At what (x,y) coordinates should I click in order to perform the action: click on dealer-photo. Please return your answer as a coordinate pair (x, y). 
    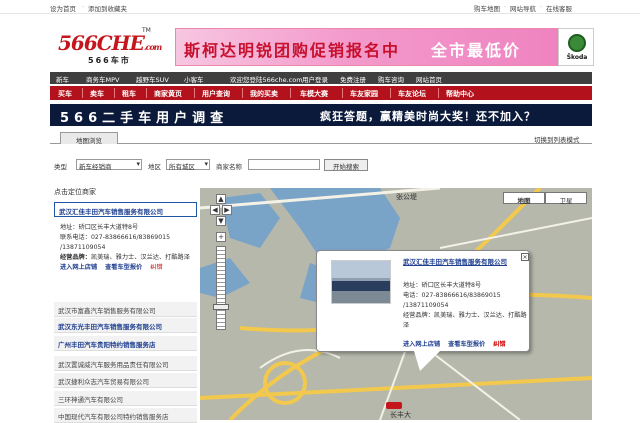
    Looking at the image, I should click on (361, 282).